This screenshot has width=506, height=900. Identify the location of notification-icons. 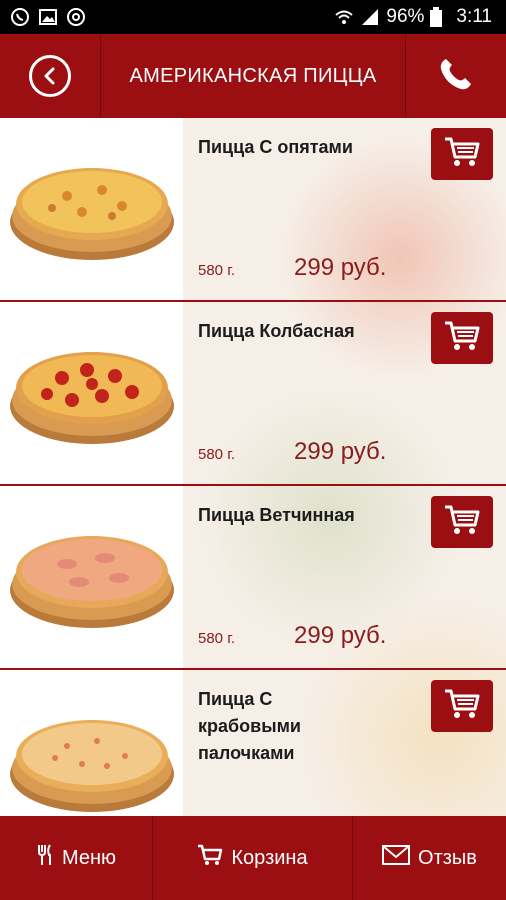
(43, 17).